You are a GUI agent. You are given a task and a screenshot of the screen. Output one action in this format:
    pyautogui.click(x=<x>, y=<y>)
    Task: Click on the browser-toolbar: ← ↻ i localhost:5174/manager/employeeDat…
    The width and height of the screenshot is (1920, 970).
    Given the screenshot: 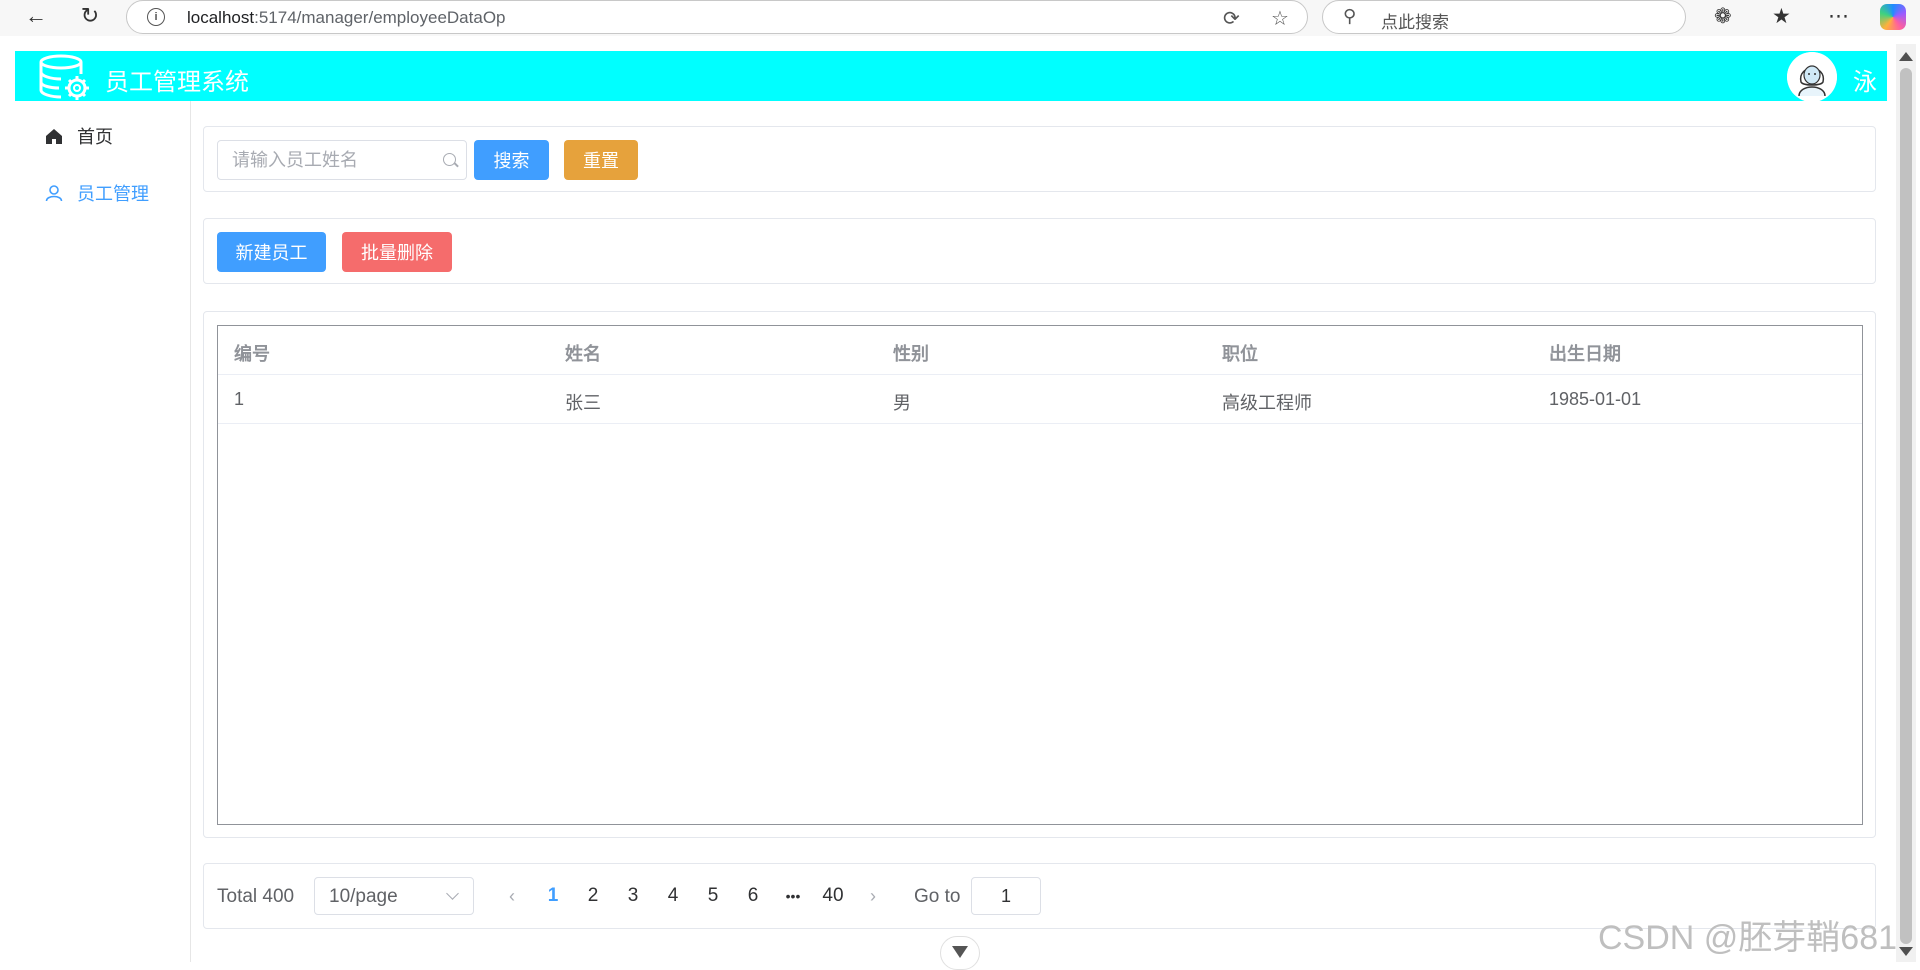 What is the action you would take?
    pyautogui.click(x=960, y=18)
    